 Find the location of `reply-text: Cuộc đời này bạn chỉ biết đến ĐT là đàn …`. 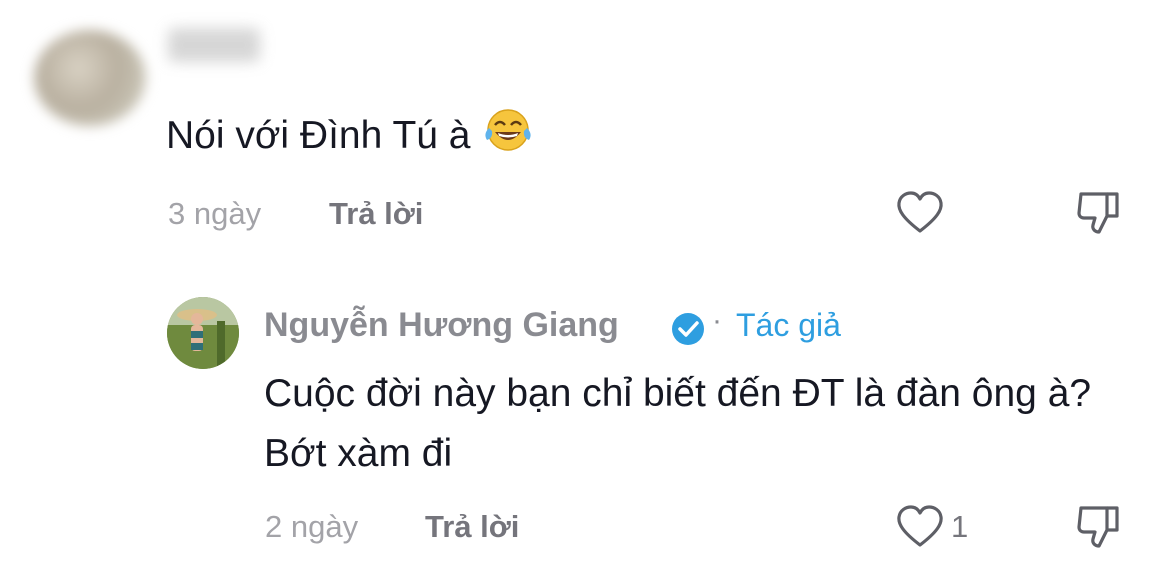

reply-text: Cuộc đời này bạn chỉ biết đến ĐT là đàn … is located at coordinates (678, 423).